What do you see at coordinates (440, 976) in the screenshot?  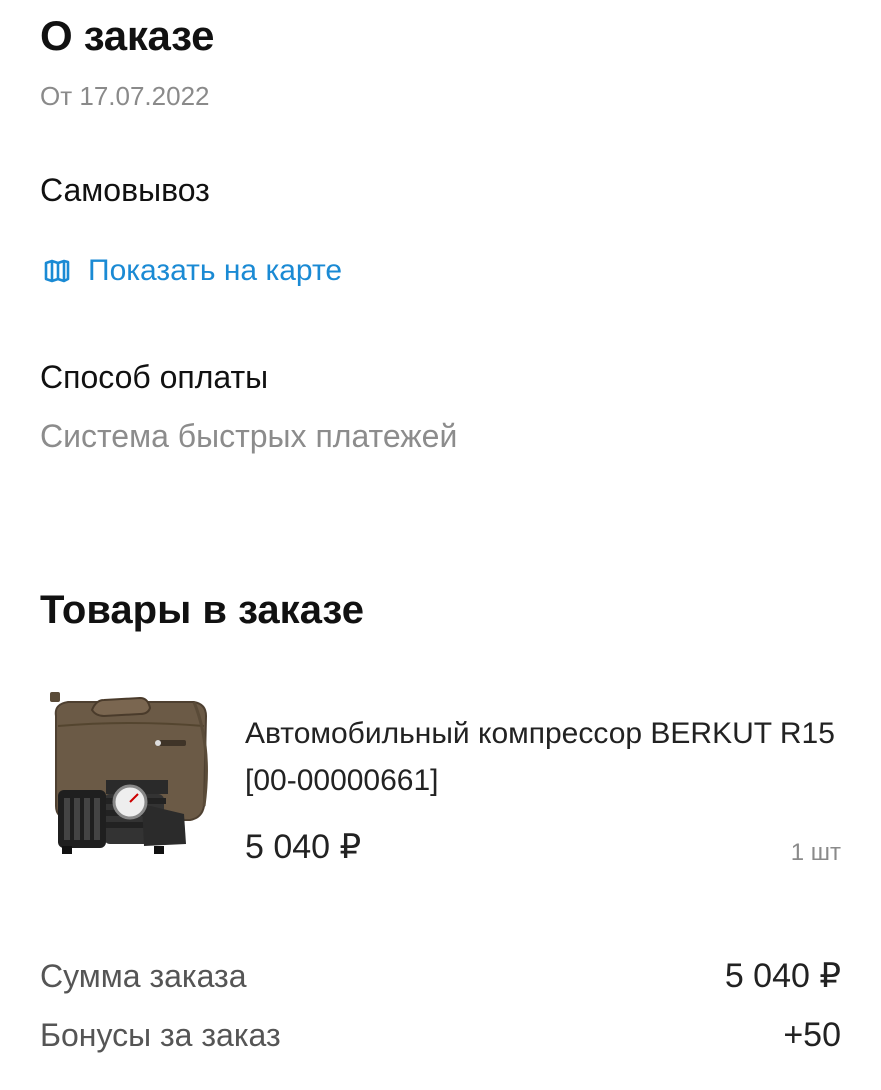 I see `order-total-row: Сумма заказа 5 040 ₽` at bounding box center [440, 976].